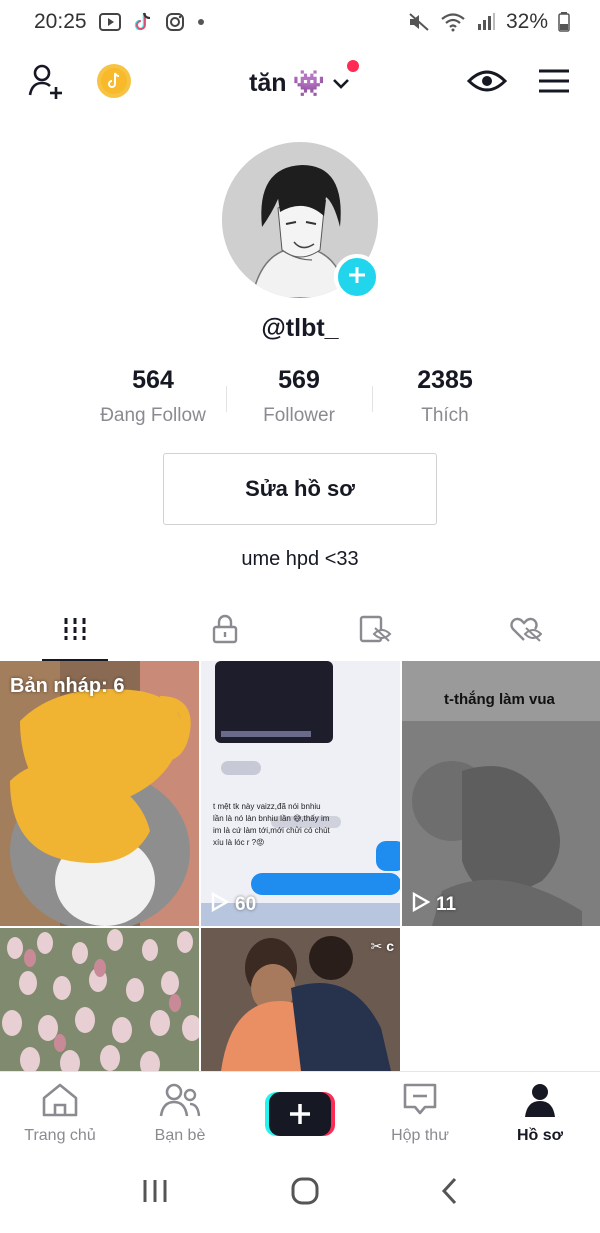  What do you see at coordinates (300, 22) in the screenshot?
I see `status-bar: 20:25 32%` at bounding box center [300, 22].